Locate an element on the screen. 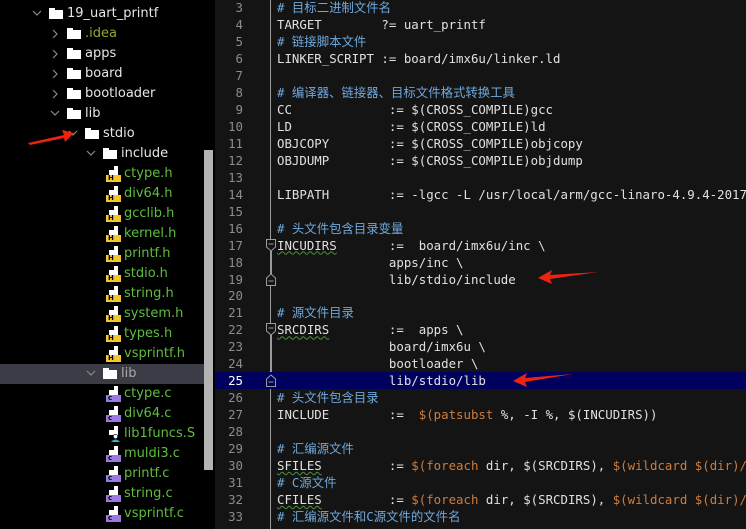  tree-file-row: c div64.c is located at coordinates (102, 414).